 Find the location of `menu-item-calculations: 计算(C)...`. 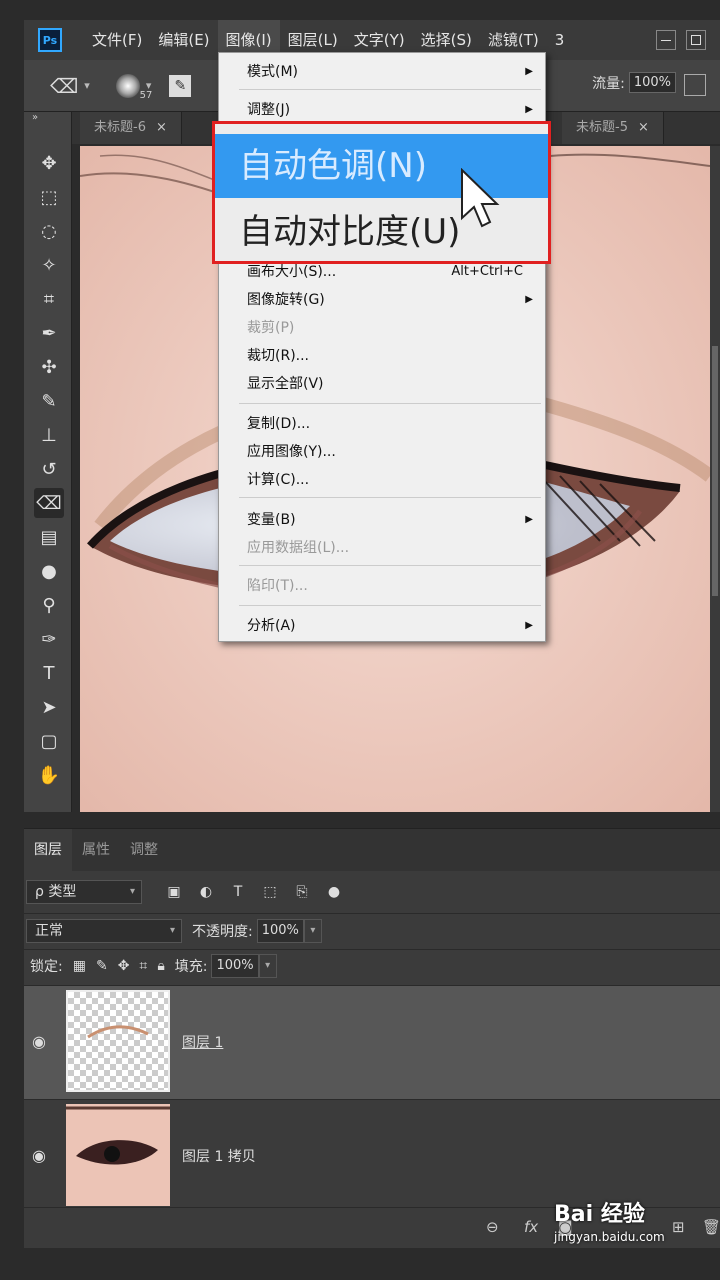

menu-item-calculations: 计算(C)... is located at coordinates (382, 480).